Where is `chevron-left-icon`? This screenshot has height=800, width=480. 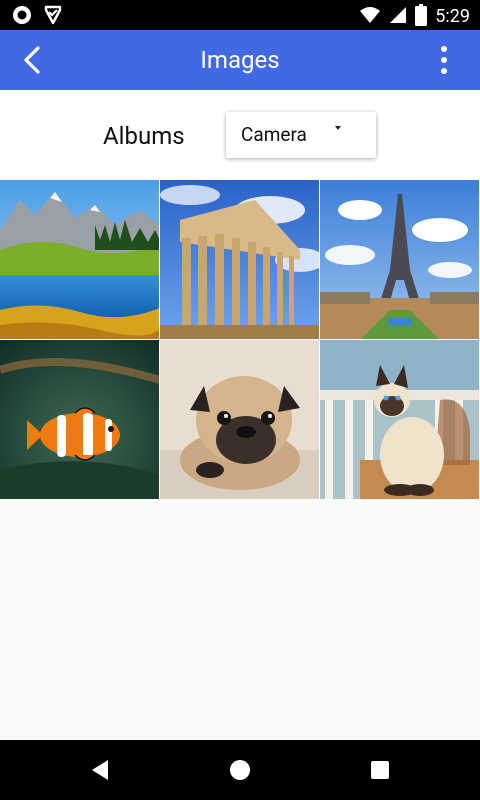
chevron-left-icon is located at coordinates (32, 60).